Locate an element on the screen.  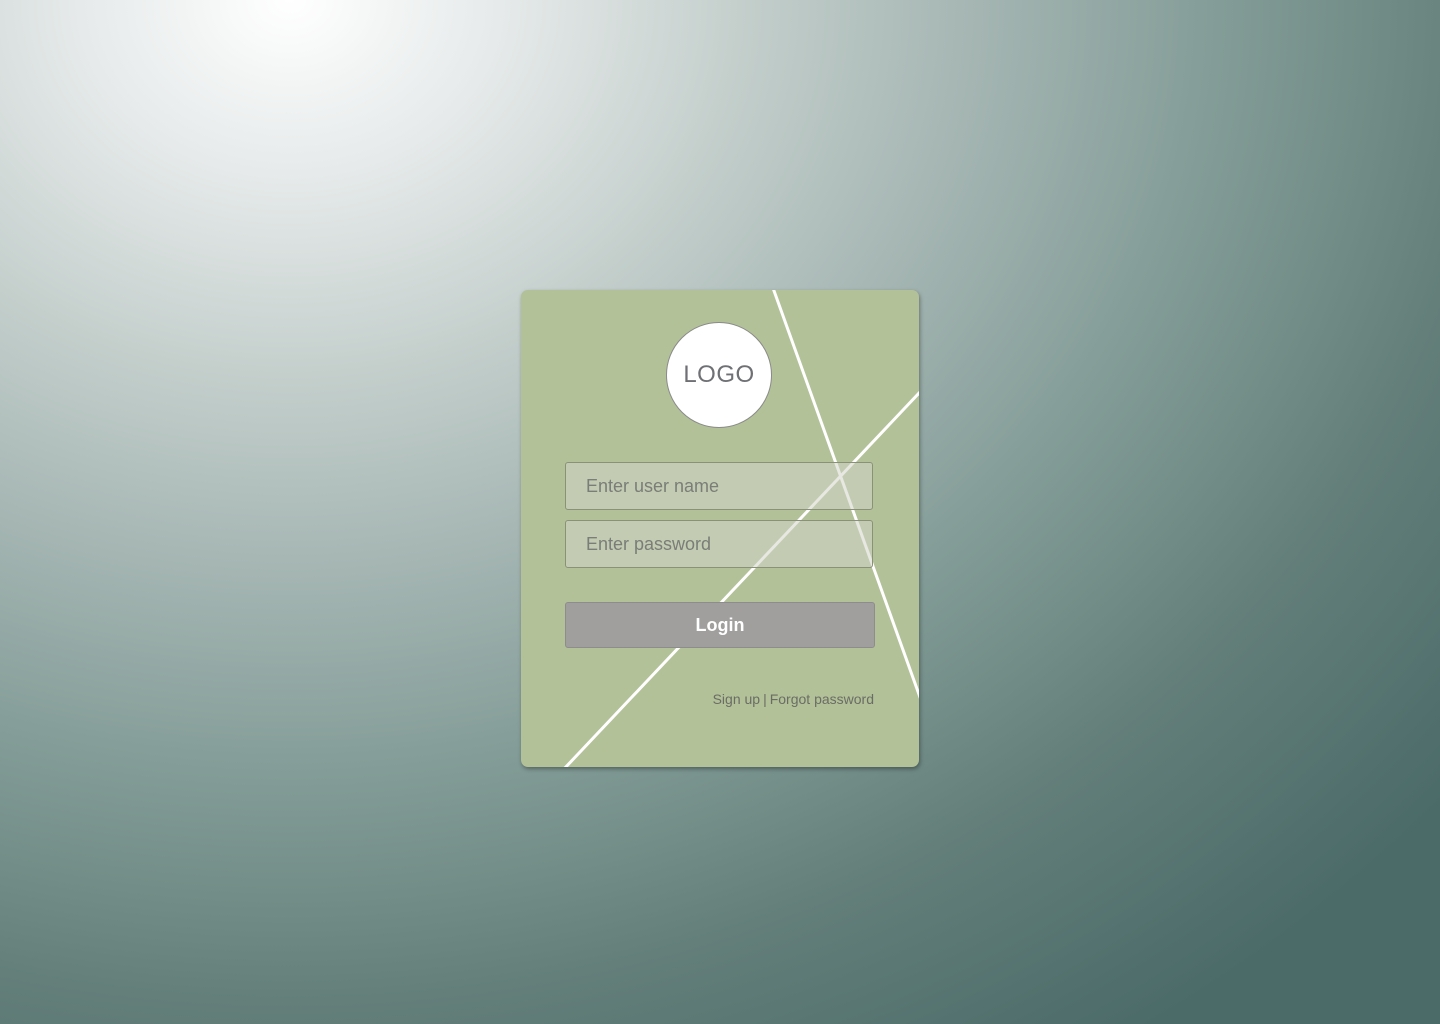
login-button: Login is located at coordinates (720, 625).